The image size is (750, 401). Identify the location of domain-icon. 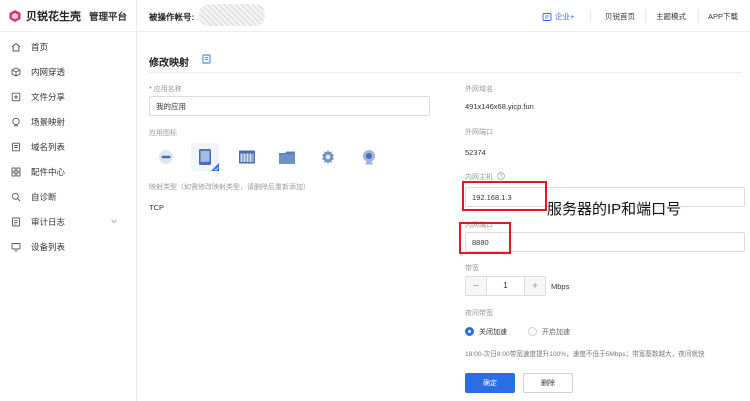
(16, 146).